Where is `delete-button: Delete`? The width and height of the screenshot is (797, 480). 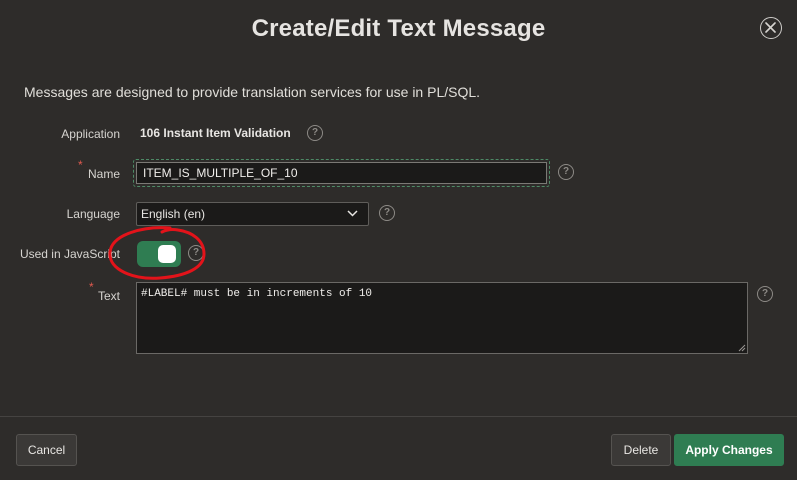
delete-button: Delete is located at coordinates (641, 450).